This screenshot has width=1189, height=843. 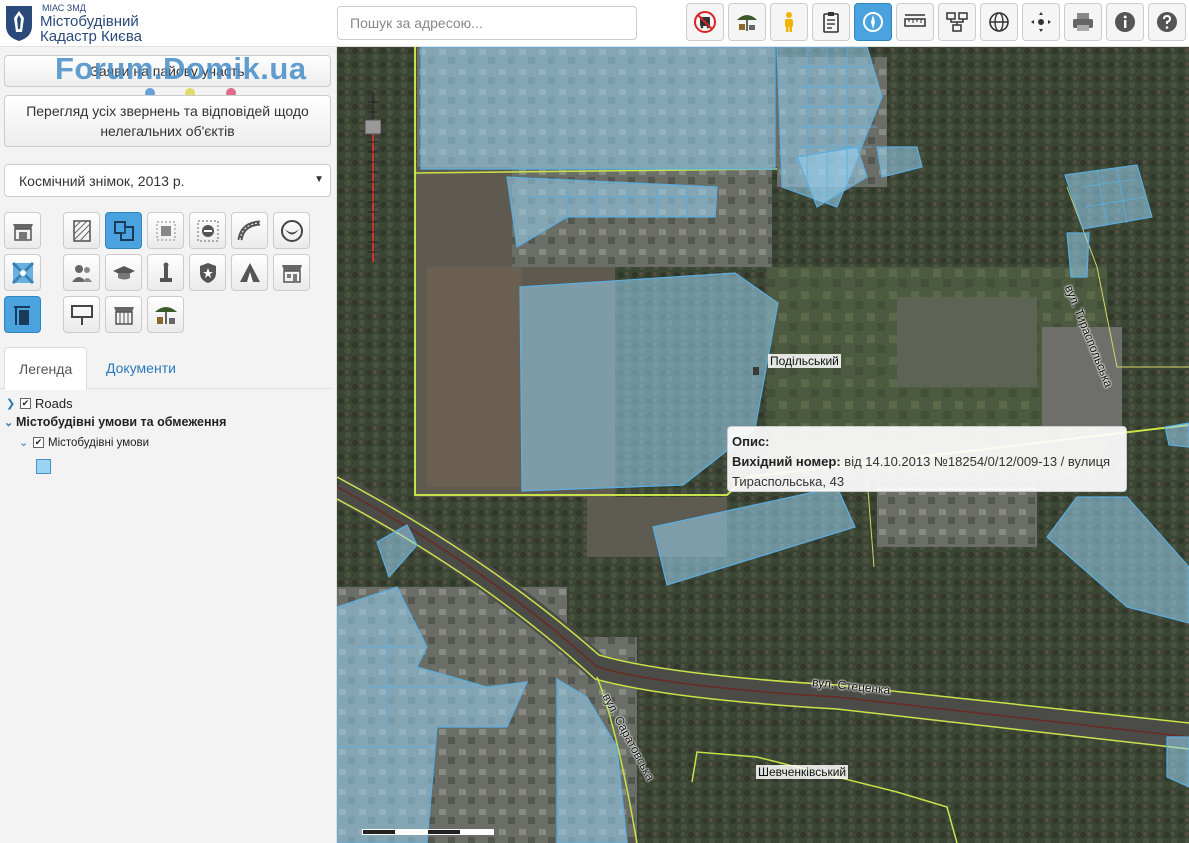 I want to click on layer-restricted-button, so click(x=207, y=230).